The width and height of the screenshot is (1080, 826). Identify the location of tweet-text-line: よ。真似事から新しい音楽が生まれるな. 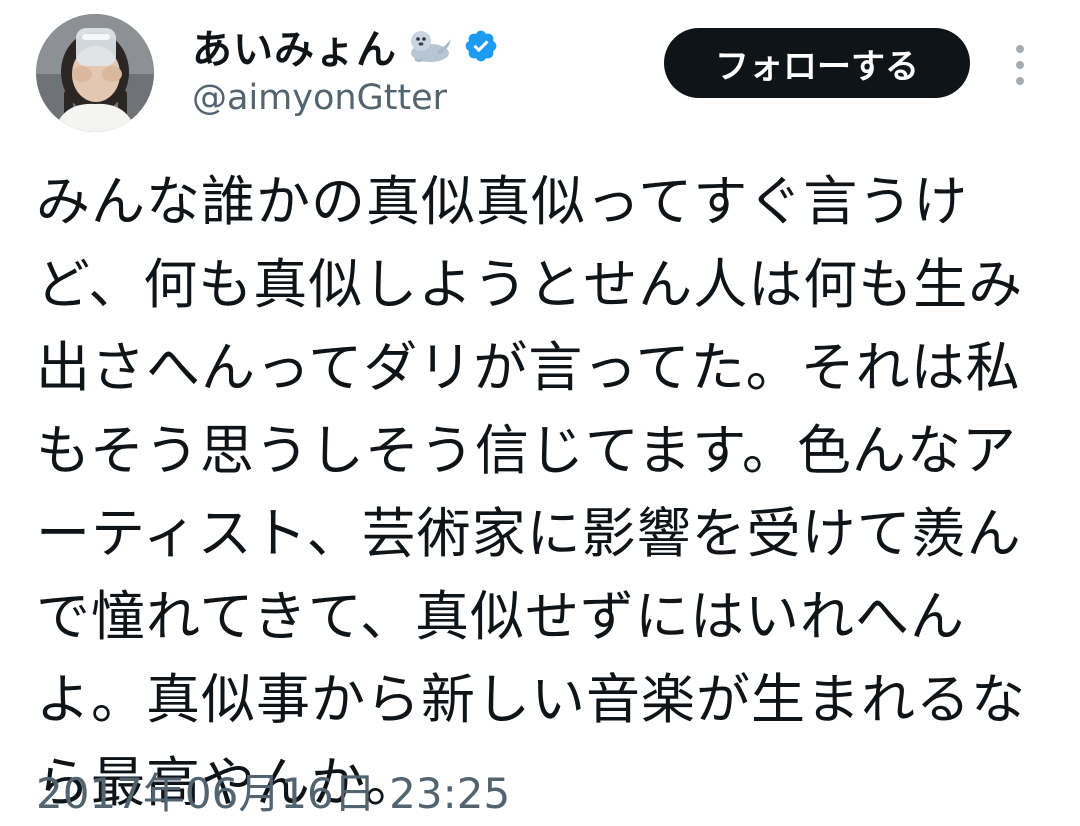
(531, 699).